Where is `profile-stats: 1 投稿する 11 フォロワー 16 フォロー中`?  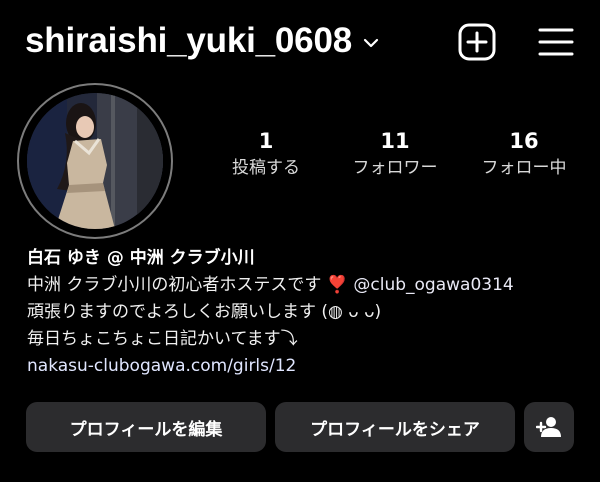 profile-stats: 1 投稿する 11 フォロワー 16 フォロー中 is located at coordinates (396, 158).